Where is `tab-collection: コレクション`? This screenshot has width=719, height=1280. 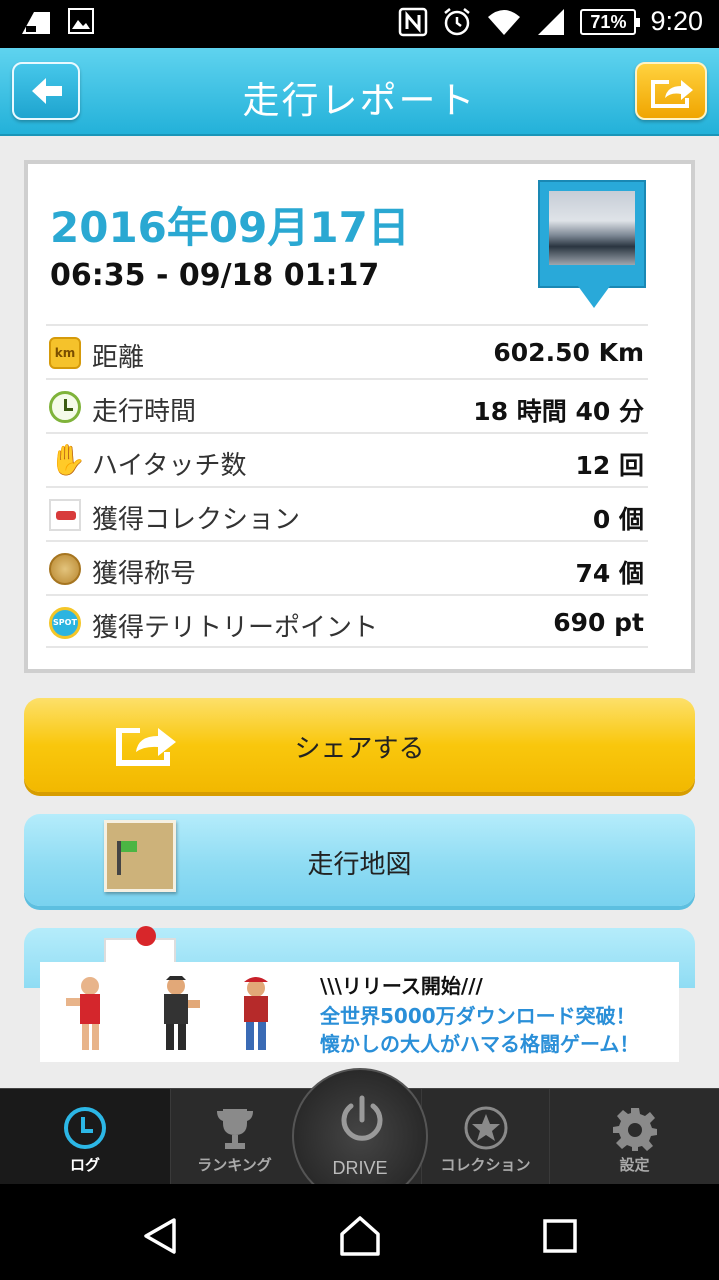 tab-collection: コレクション is located at coordinates (485, 1137).